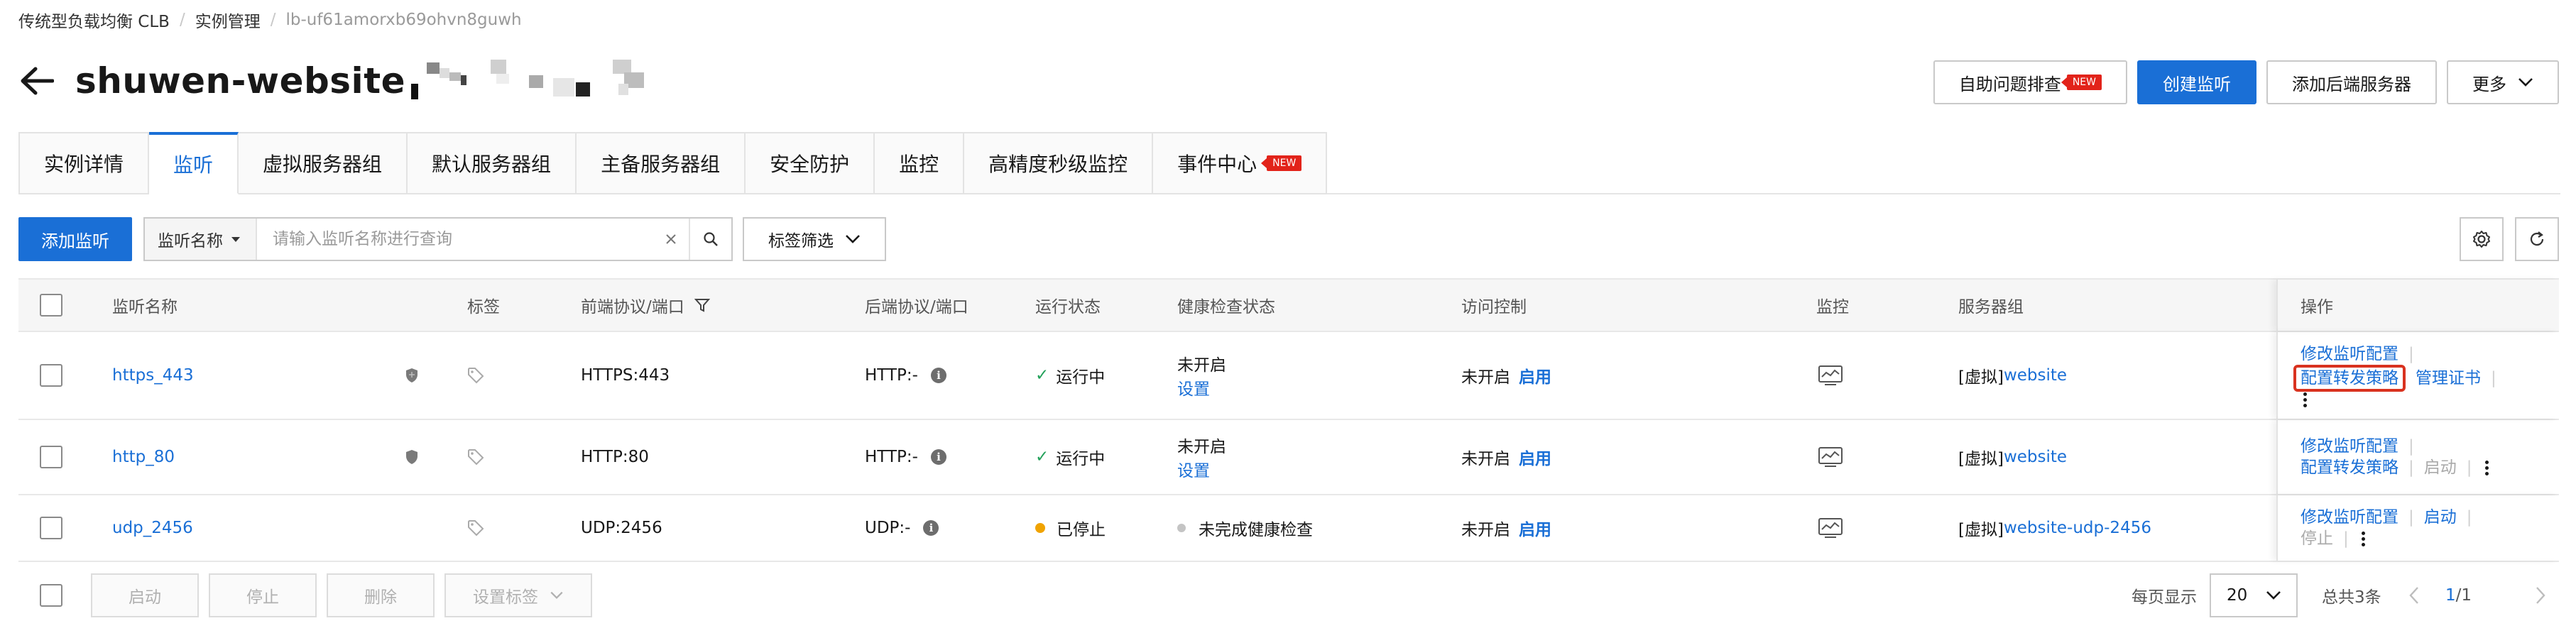 This screenshot has width=2576, height=633. I want to click on listener-name-link: udp_2456, so click(152, 528).